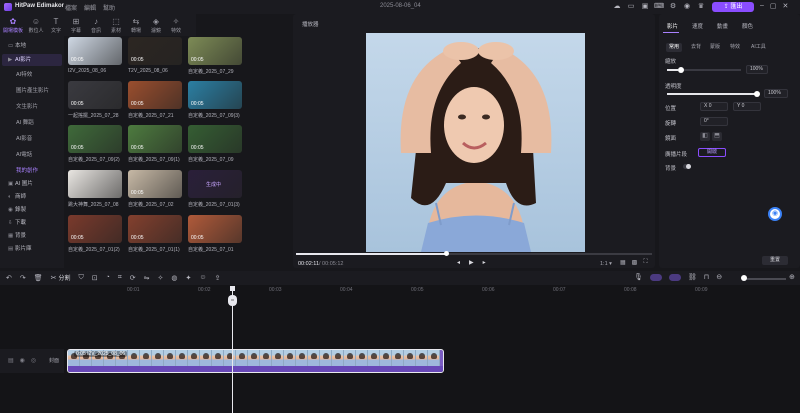  What do you see at coordinates (11, 360) in the screenshot?
I see `lock-icon: ▤` at bounding box center [11, 360].